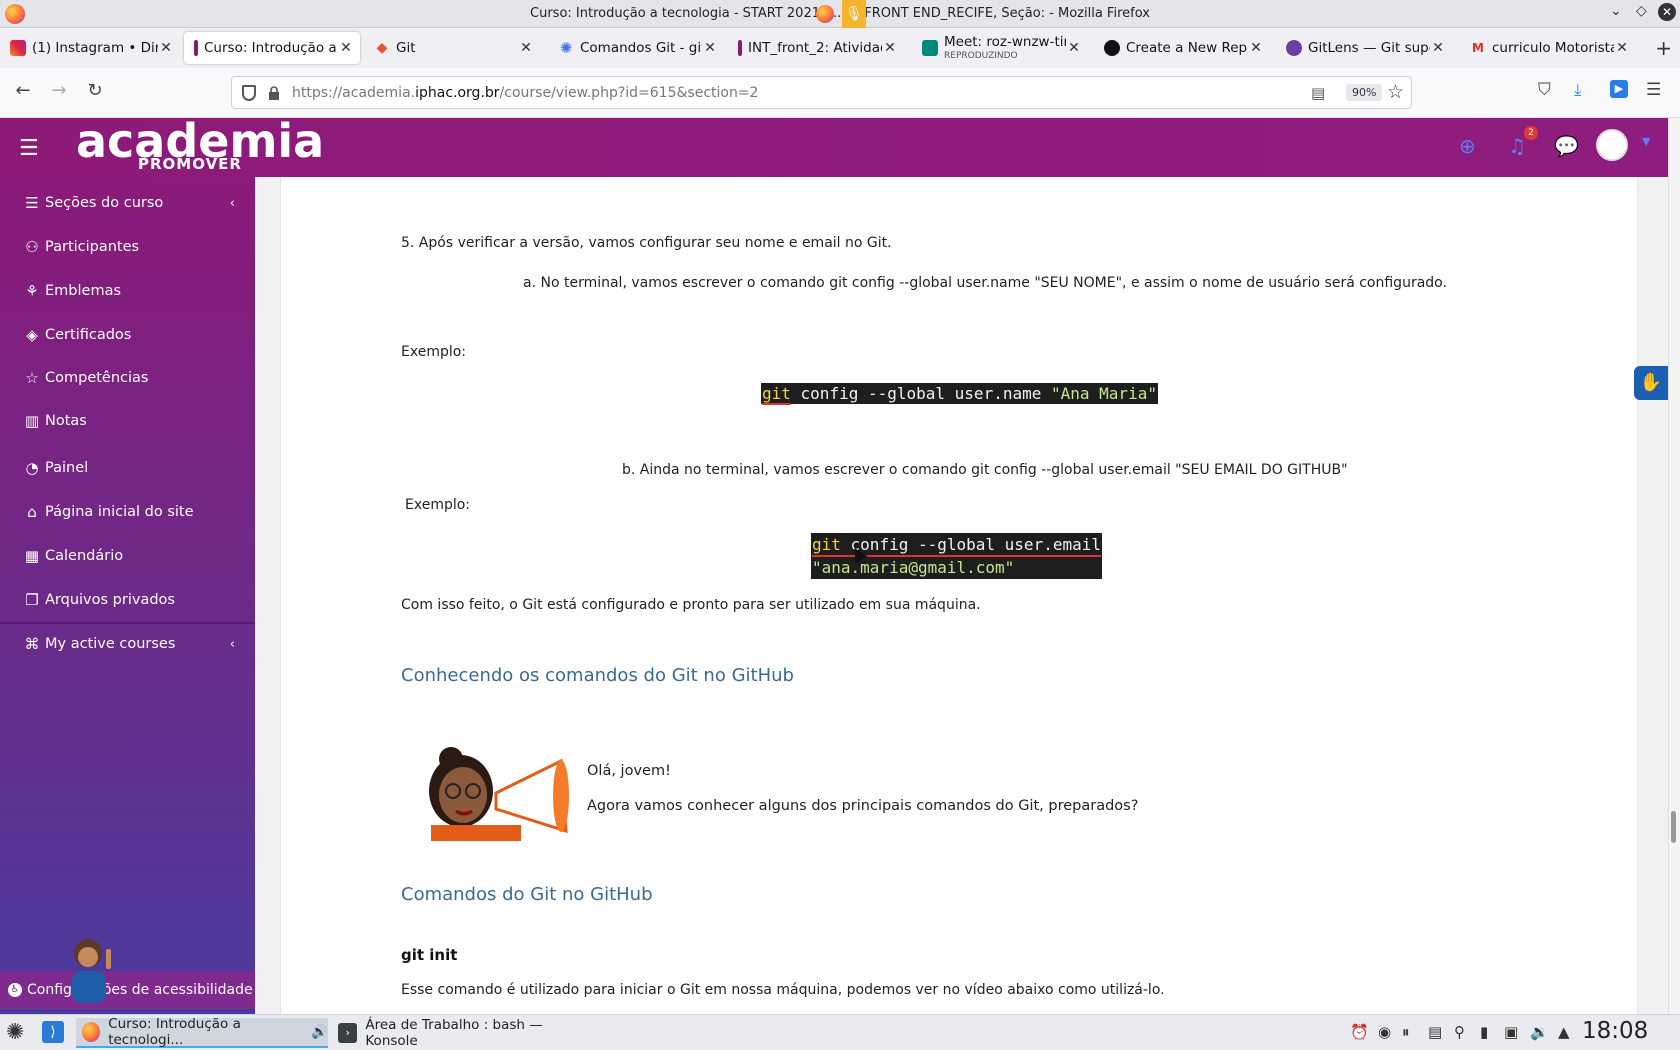 This screenshot has width=1680, height=1050. What do you see at coordinates (1673, 827) in the screenshot?
I see `scrollbar-thumb` at bounding box center [1673, 827].